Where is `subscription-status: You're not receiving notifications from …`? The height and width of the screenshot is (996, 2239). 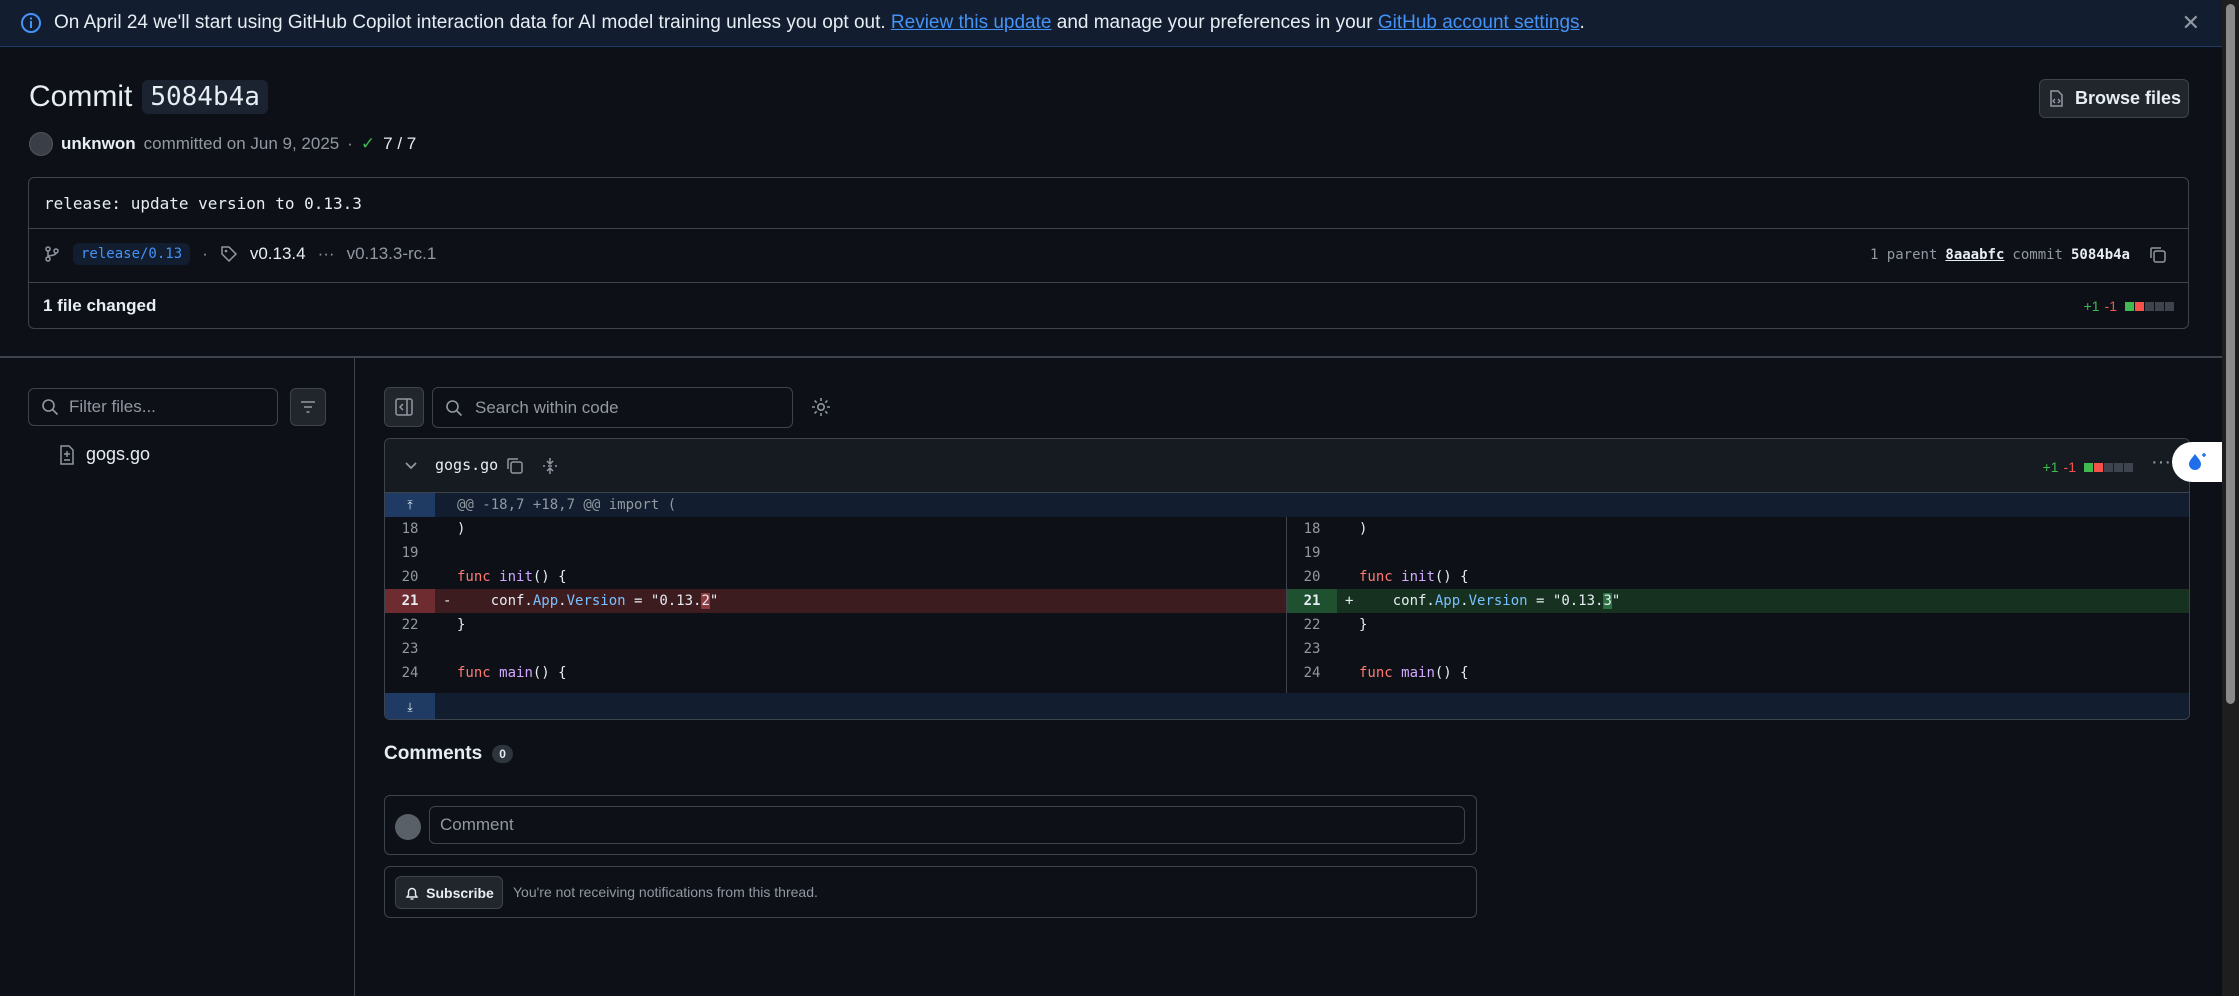 subscription-status: You're not receiving notifications from … is located at coordinates (665, 892).